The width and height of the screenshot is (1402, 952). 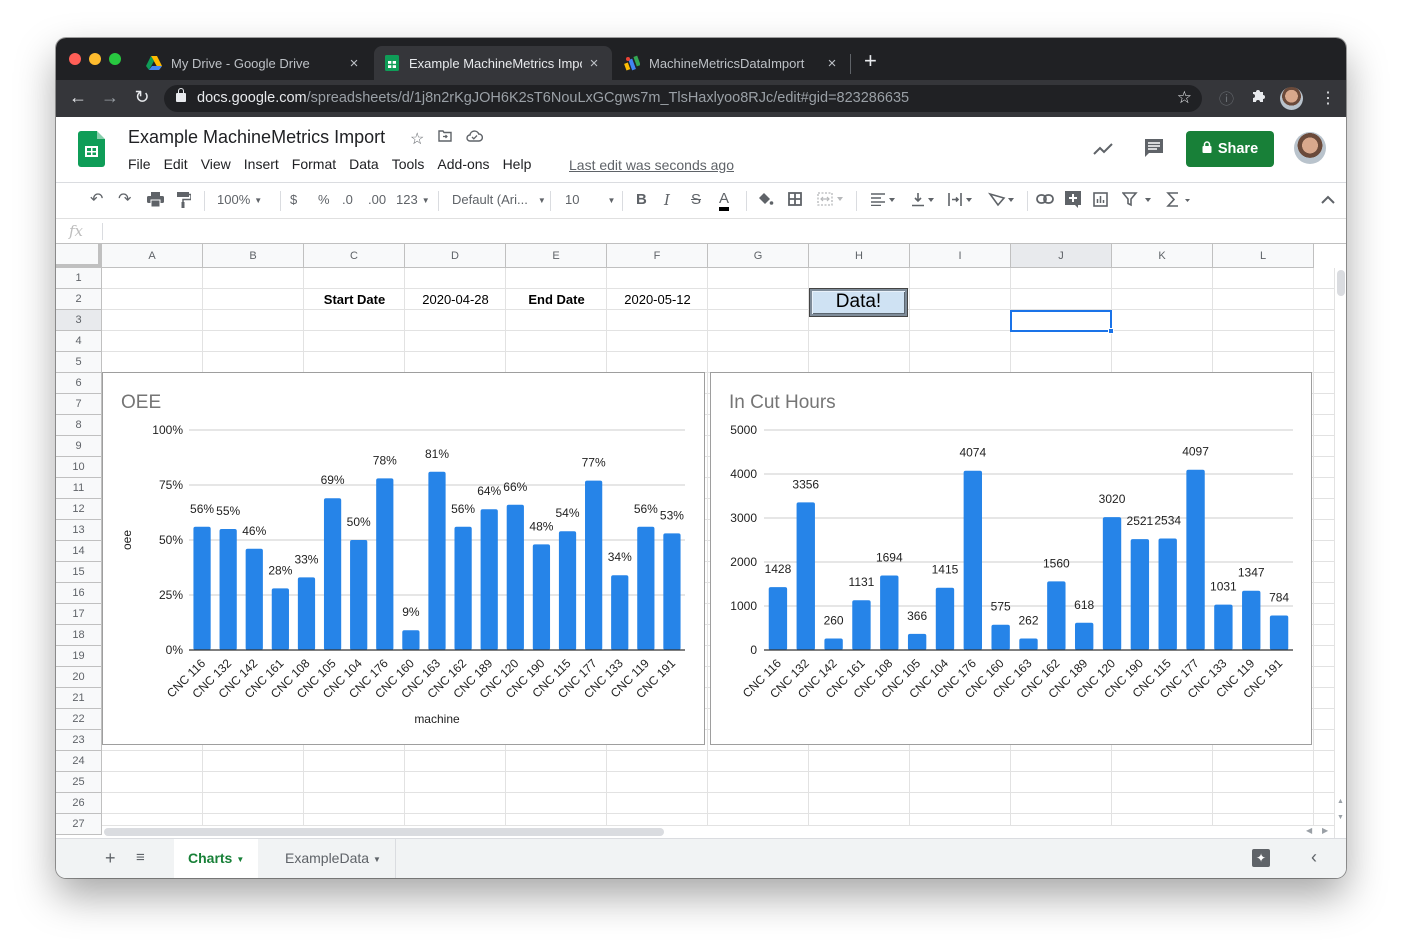 What do you see at coordinates (1111, 331) in the screenshot?
I see `fill-handle` at bounding box center [1111, 331].